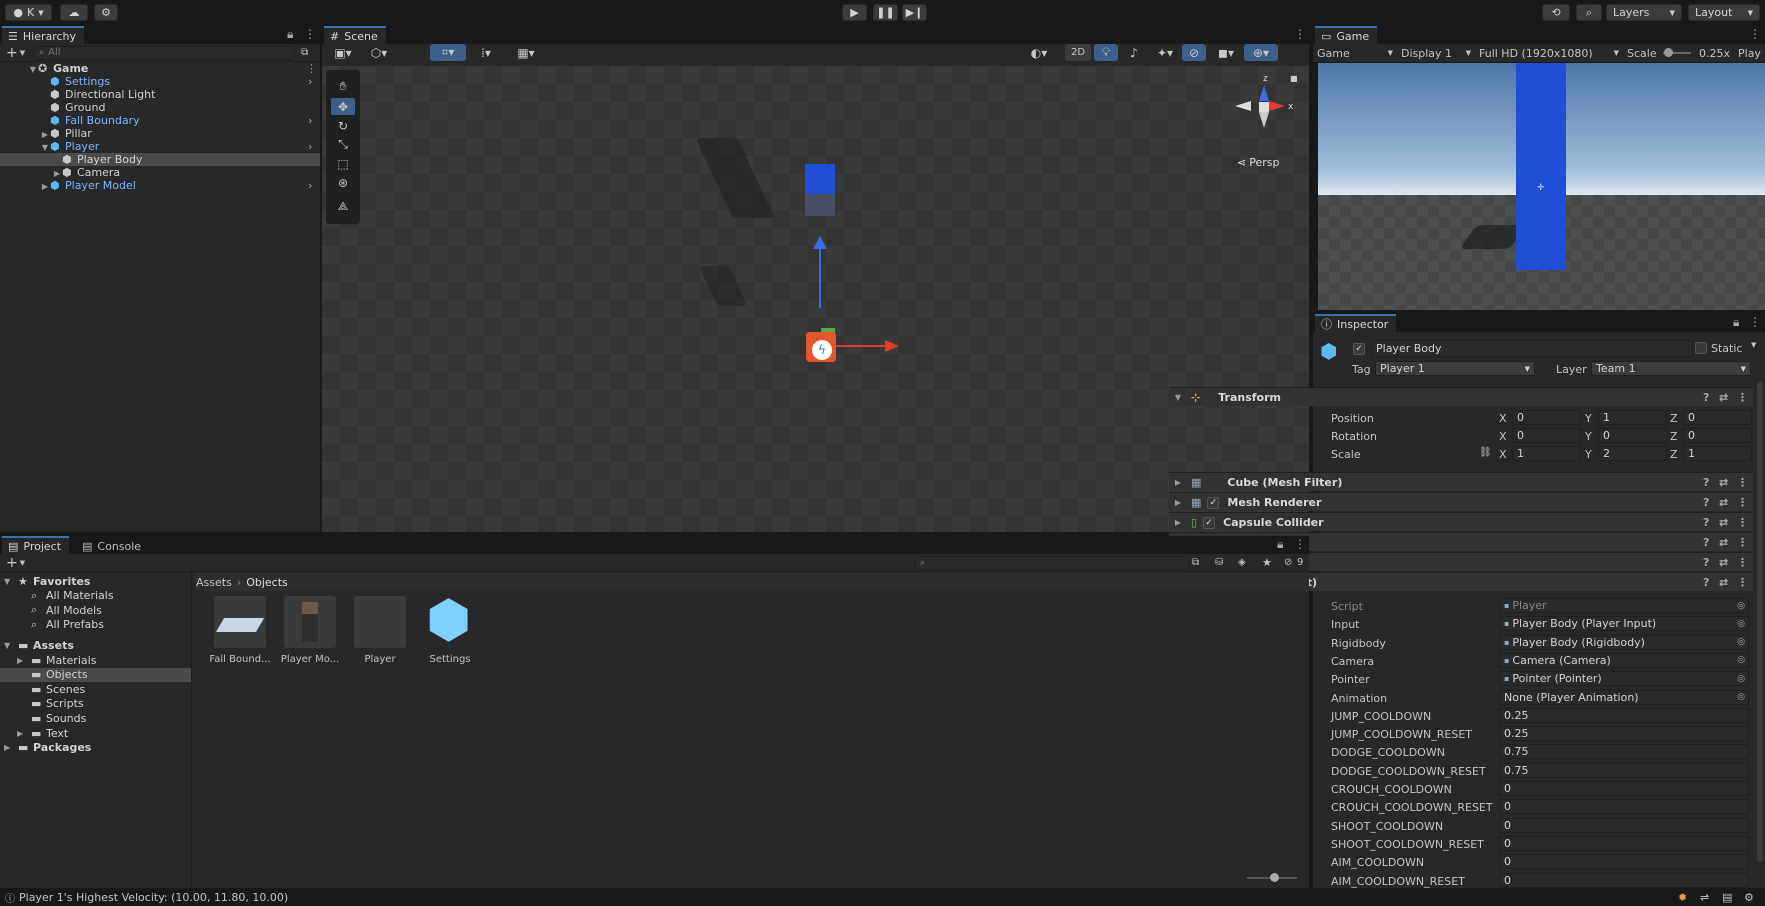 Image resolution: width=1765 pixels, height=906 pixels. Describe the element at coordinates (1682, 897) in the screenshot. I see `bulb-icon: ✹` at that location.